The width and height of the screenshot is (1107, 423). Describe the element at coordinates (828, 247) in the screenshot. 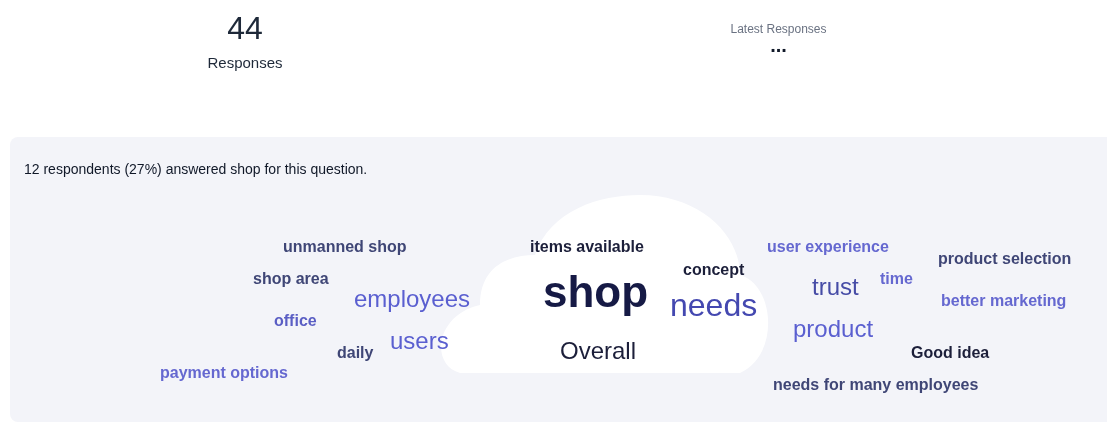

I see `cloud-word: user experience` at that location.